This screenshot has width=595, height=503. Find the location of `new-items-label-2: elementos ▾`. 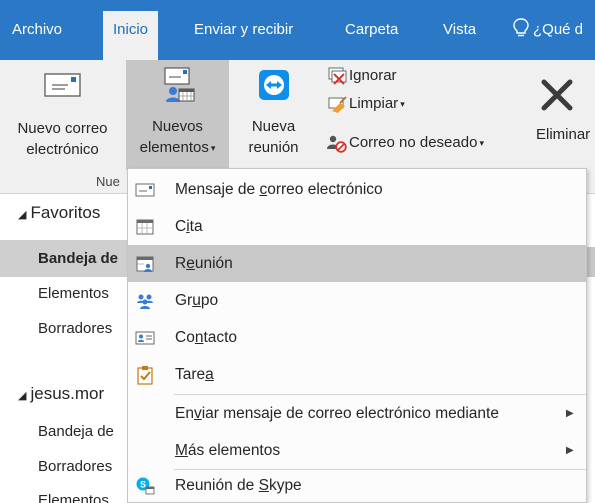

new-items-label-2: elementos ▾ is located at coordinates (177, 147).